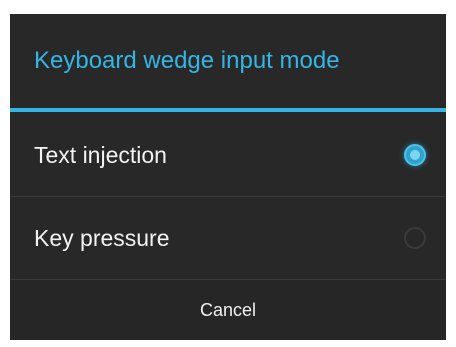 Image resolution: width=456 pixels, height=347 pixels. I want to click on radio-selected-icon, so click(415, 155).